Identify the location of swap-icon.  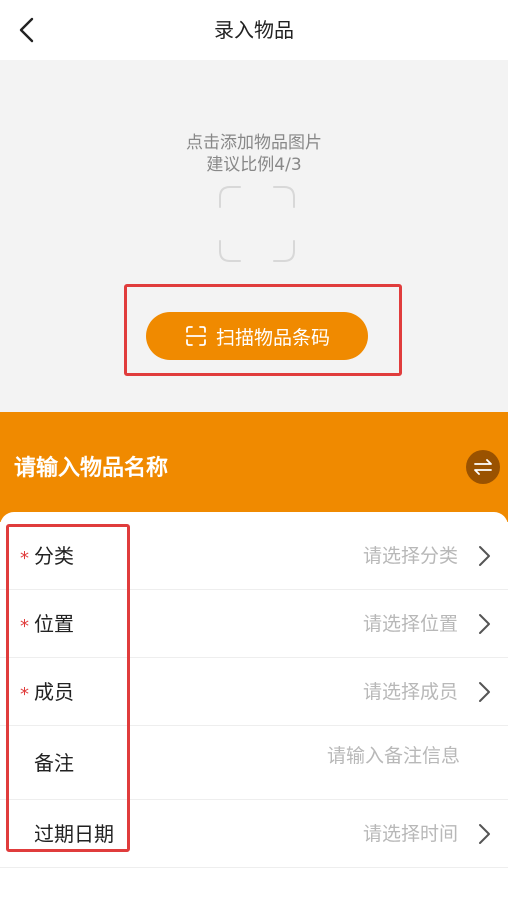
(483, 467).